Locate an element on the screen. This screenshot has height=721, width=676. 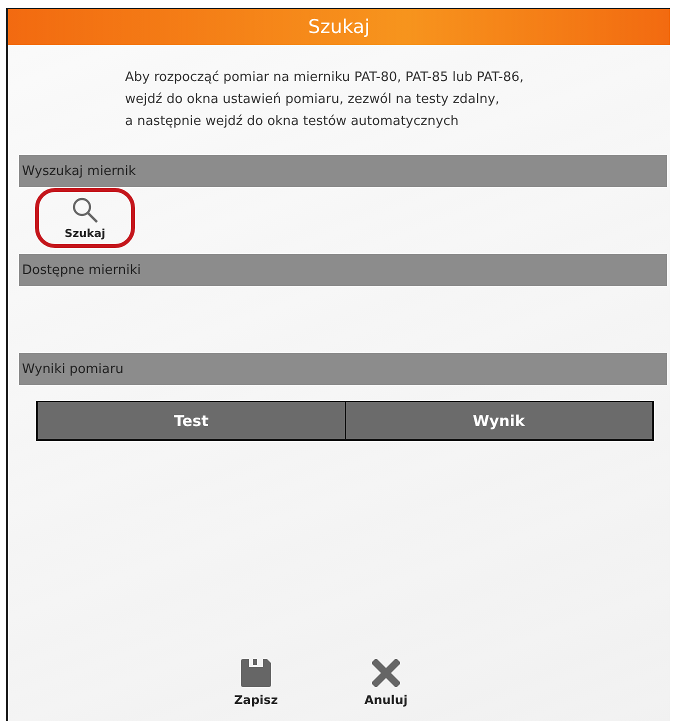
save-button: Zapisz is located at coordinates (256, 683).